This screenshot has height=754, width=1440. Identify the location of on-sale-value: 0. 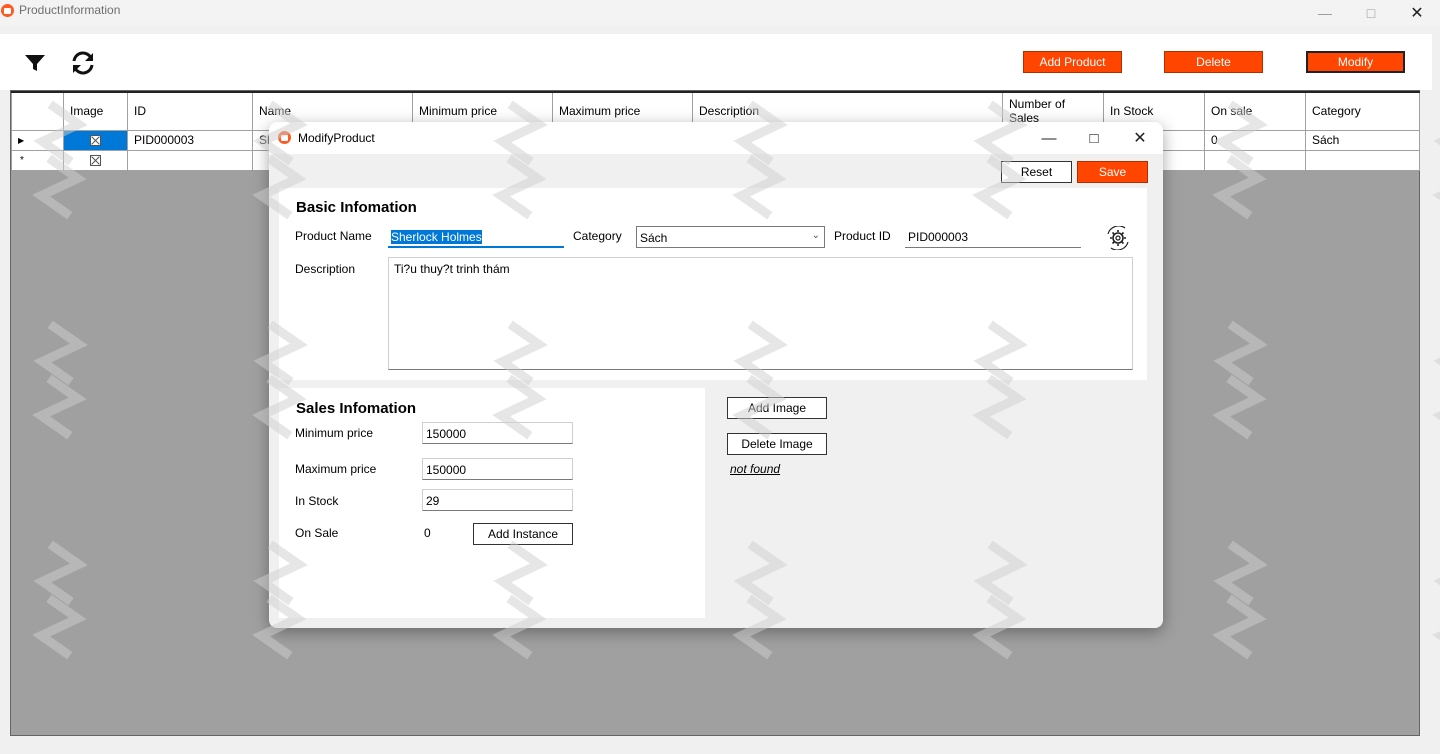
(427, 533).